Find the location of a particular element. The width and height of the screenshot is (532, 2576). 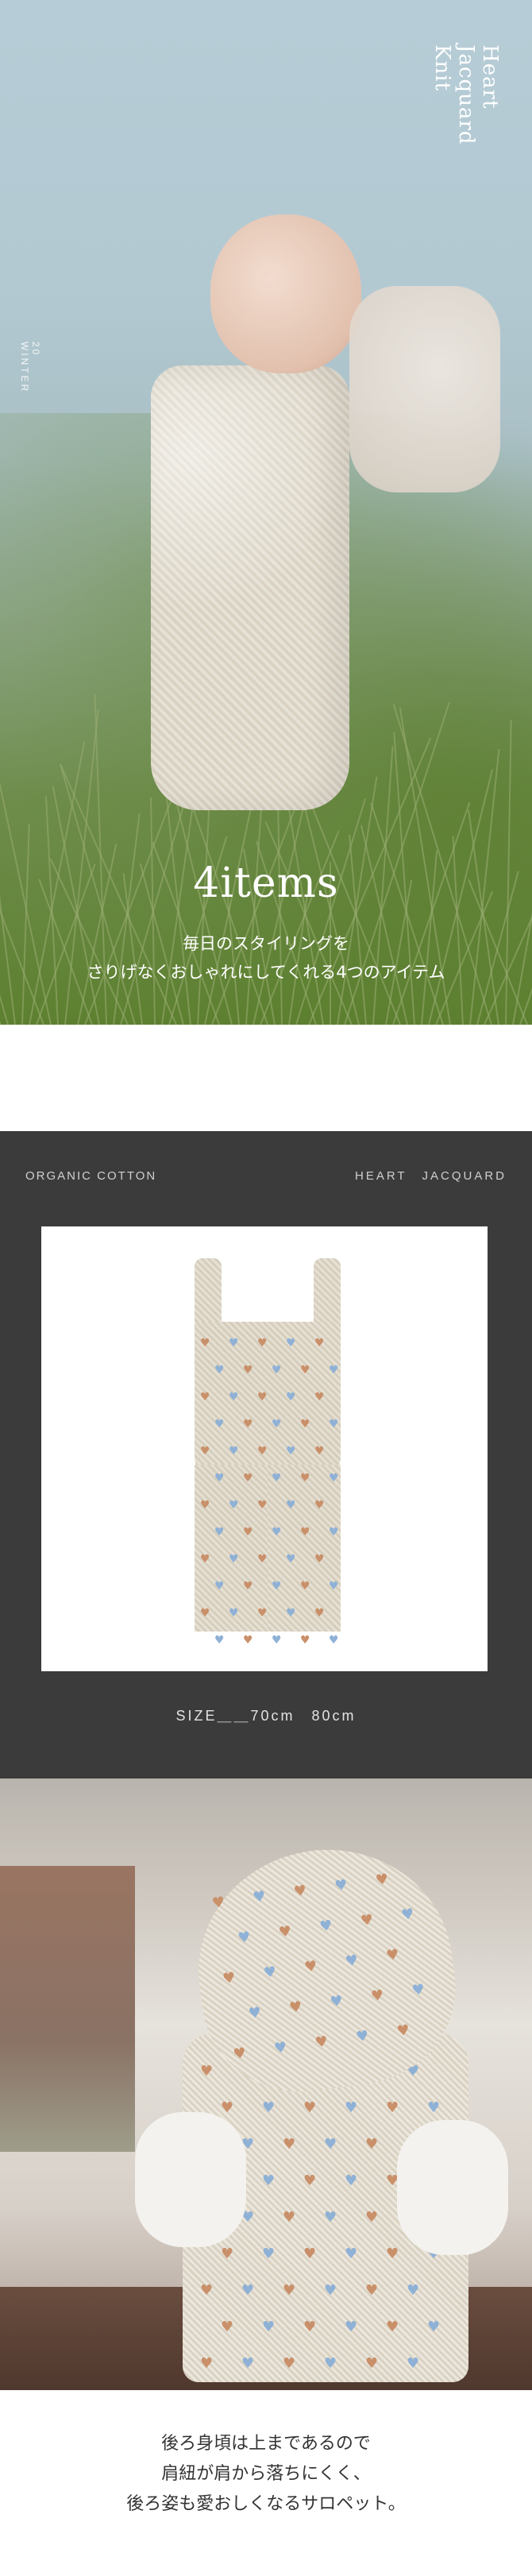

season-vertical-label: 20 WINTER is located at coordinates (30, 367).